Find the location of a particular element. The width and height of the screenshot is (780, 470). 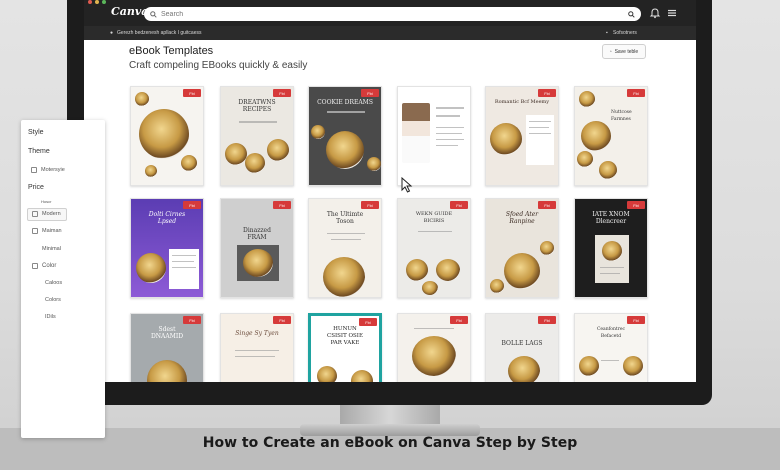

template-title: Sfoed Ater Ranpine is located at coordinates (522, 218).